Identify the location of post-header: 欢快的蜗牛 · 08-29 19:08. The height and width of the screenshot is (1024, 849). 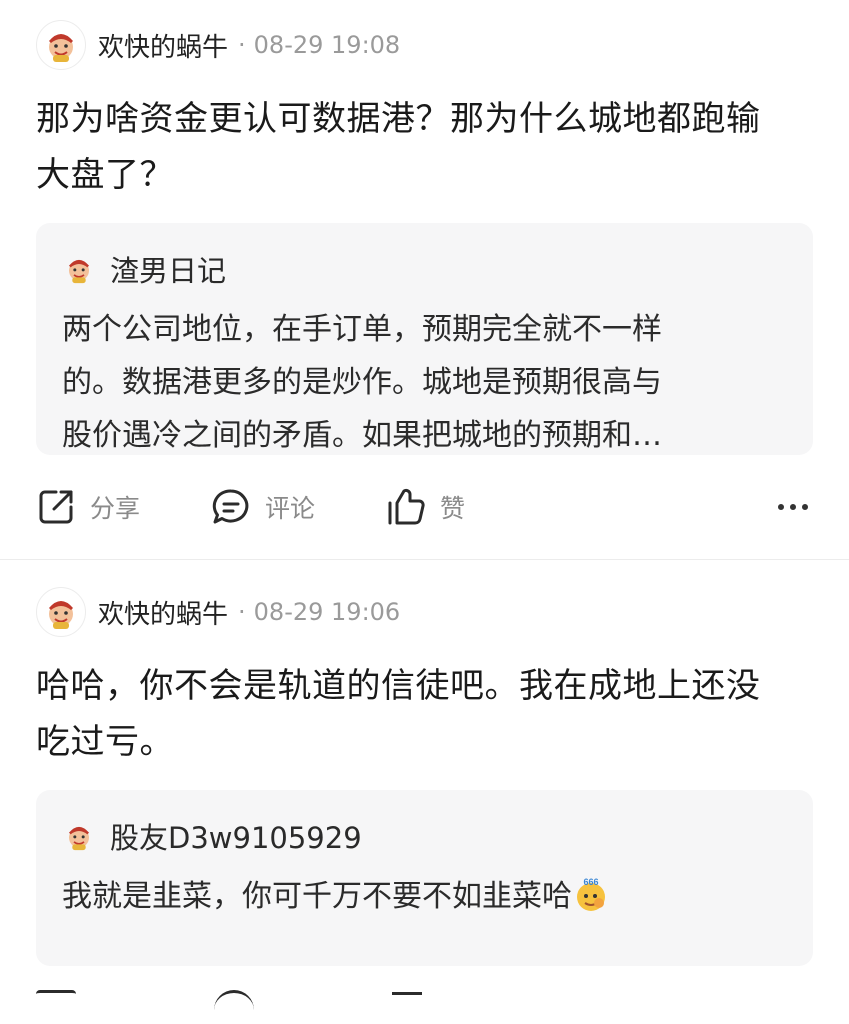
(424, 45).